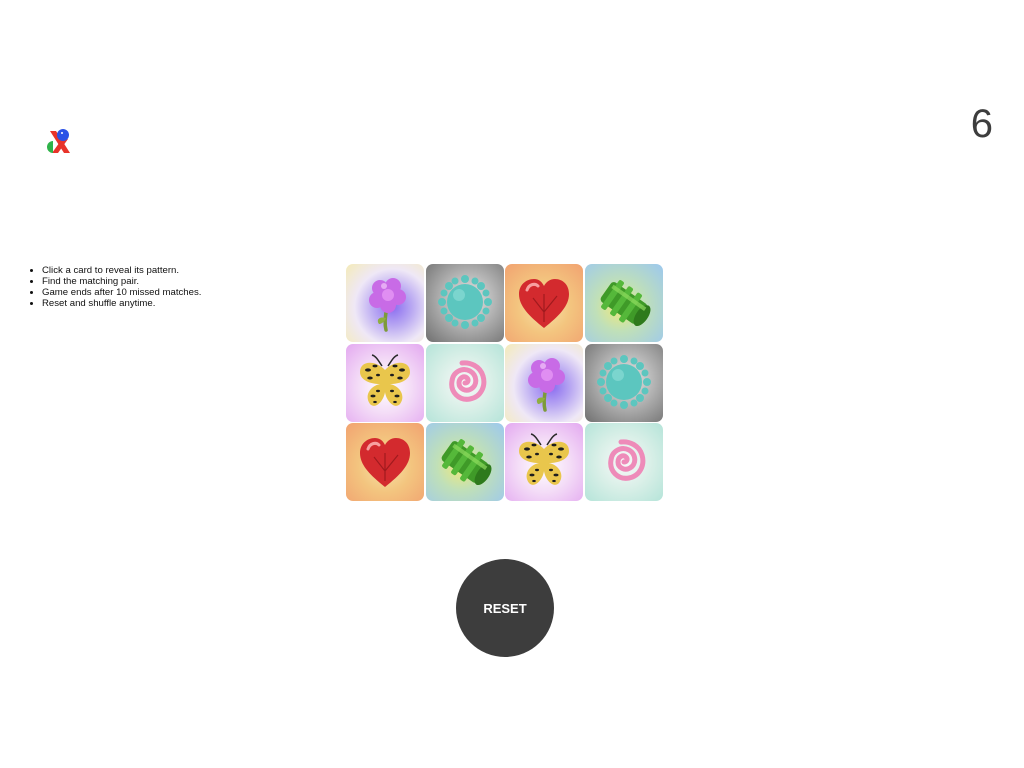 This screenshot has height=768, width=1024. I want to click on instruction-item: Click a card to reveal its pattern., so click(121, 270).